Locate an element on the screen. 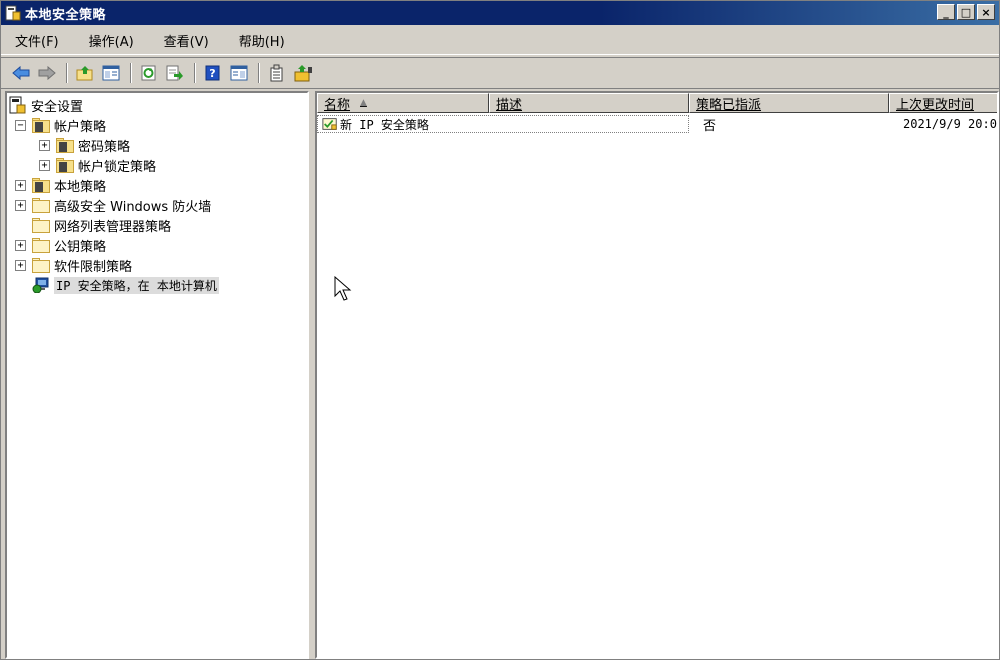 The image size is (1000, 660). assign-policy-button is located at coordinates (303, 73).